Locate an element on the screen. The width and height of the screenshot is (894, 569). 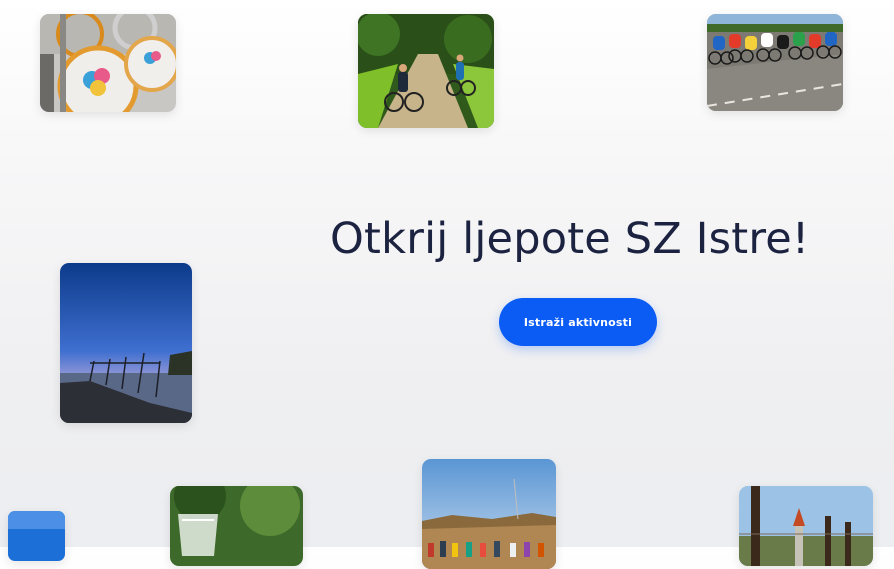
field-crowd-image is located at coordinates (489, 514).